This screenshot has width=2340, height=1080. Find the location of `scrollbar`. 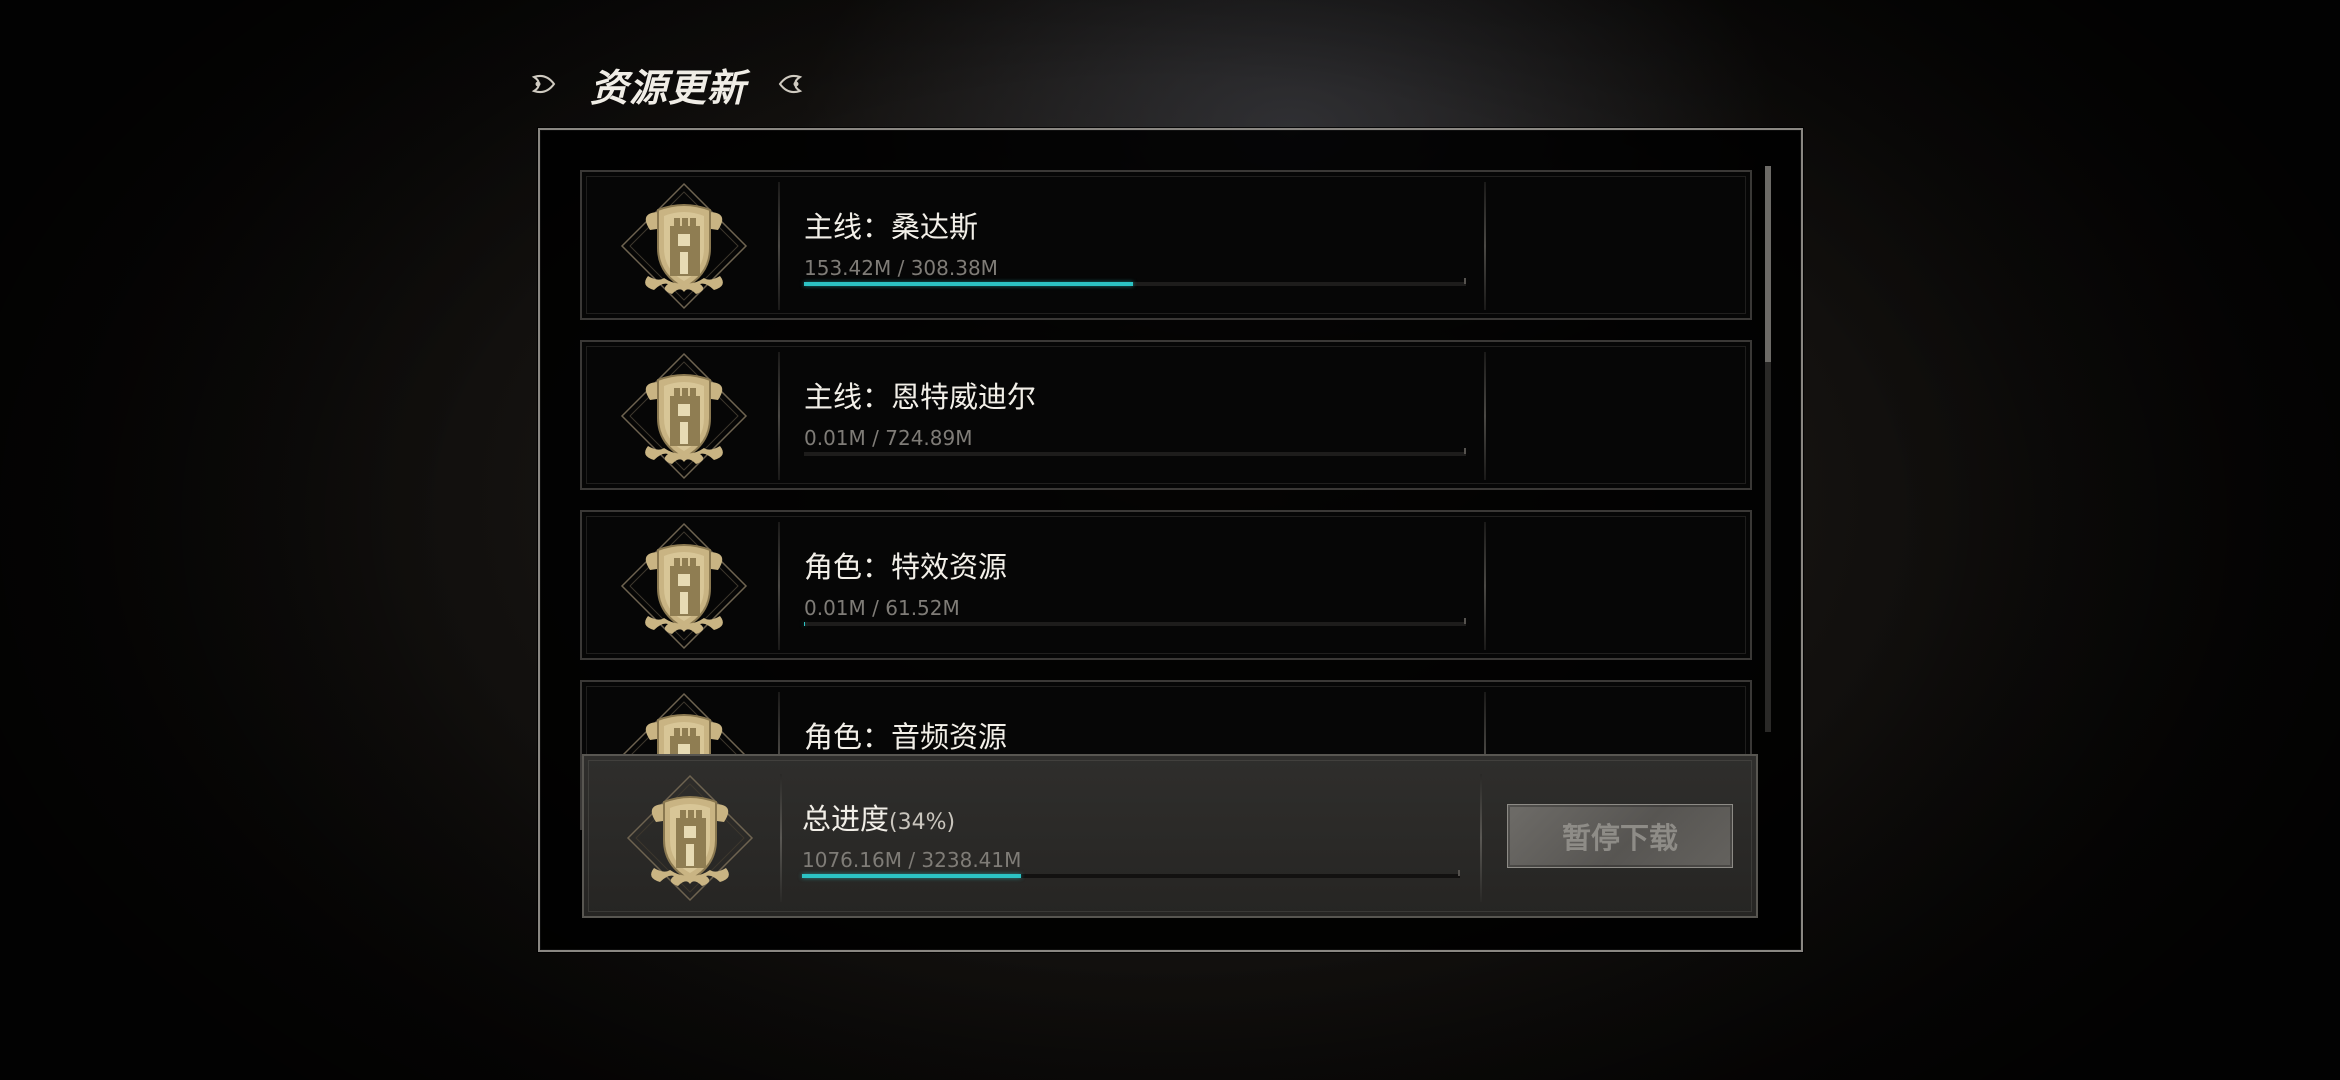

scrollbar is located at coordinates (1768, 449).